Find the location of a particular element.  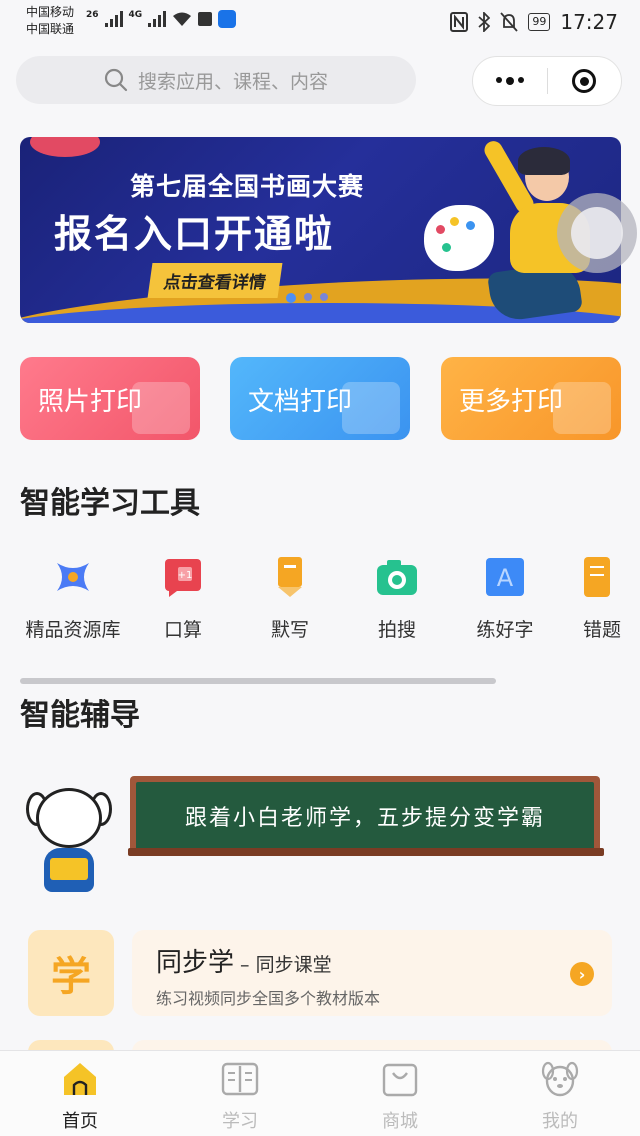

tool-label: 口算 is located at coordinates (182, 630).